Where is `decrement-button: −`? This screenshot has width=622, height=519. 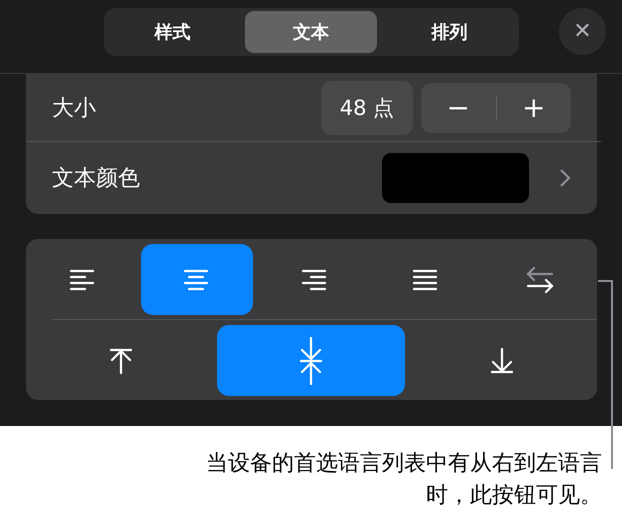
decrement-button: − is located at coordinates (458, 107).